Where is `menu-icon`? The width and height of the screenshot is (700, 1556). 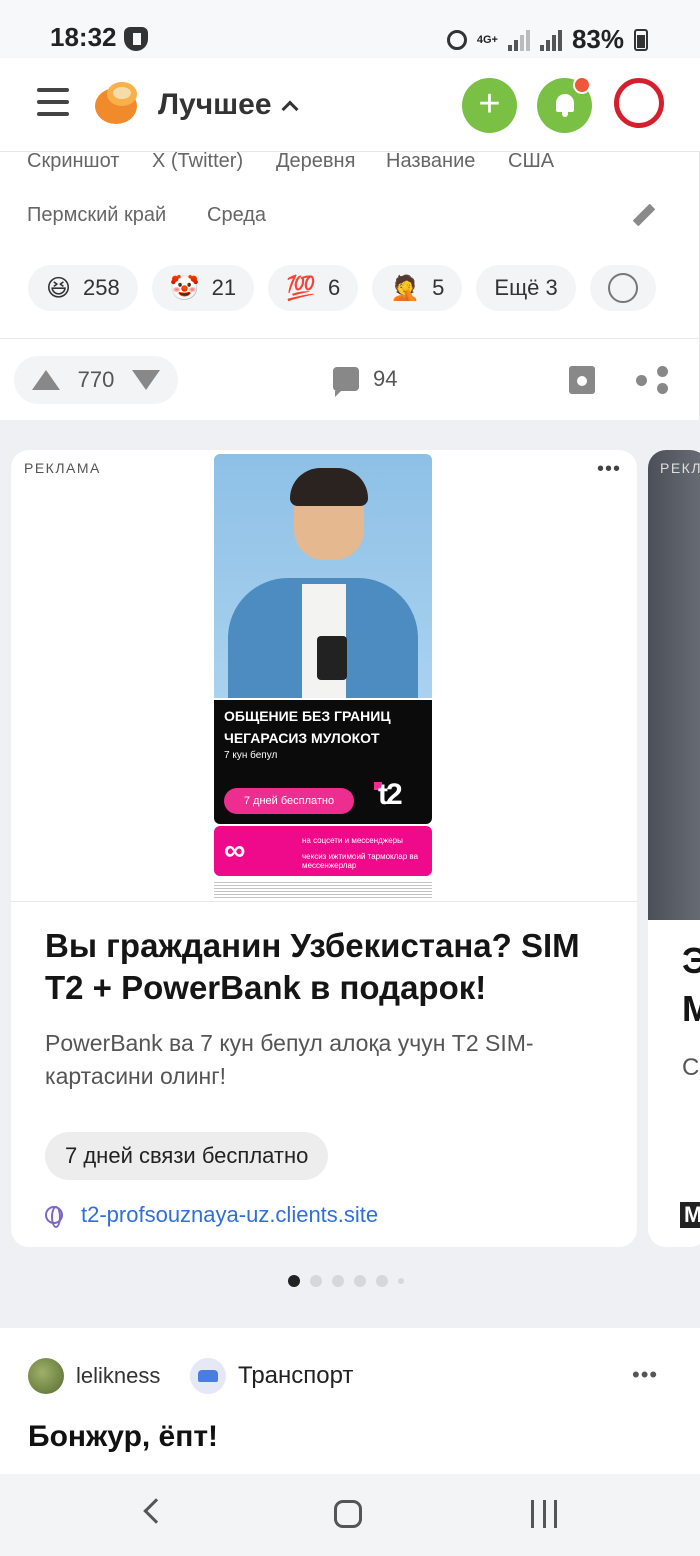 menu-icon is located at coordinates (53, 102).